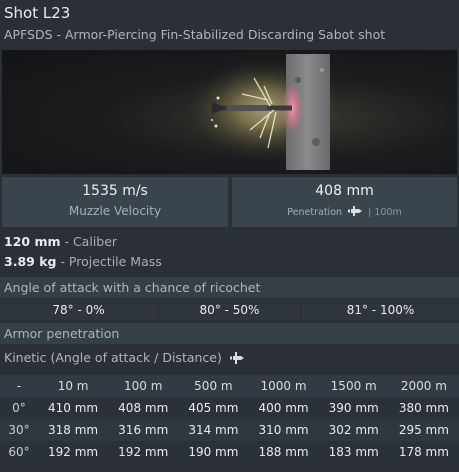  Describe the element at coordinates (213, 430) in the screenshot. I see `table-cell: 314 mm` at that location.